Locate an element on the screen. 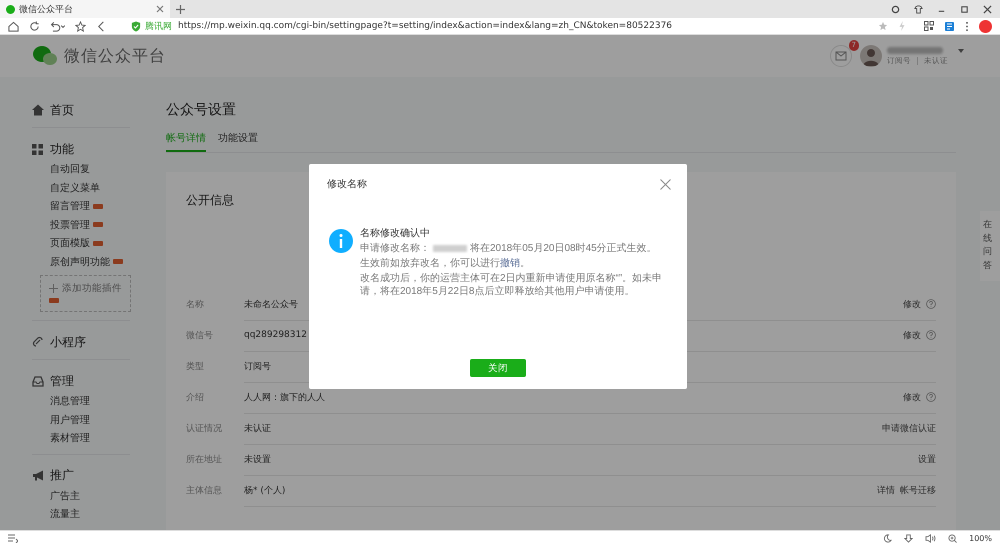 This screenshot has width=1000, height=546. megaphone-icon is located at coordinates (38, 475).